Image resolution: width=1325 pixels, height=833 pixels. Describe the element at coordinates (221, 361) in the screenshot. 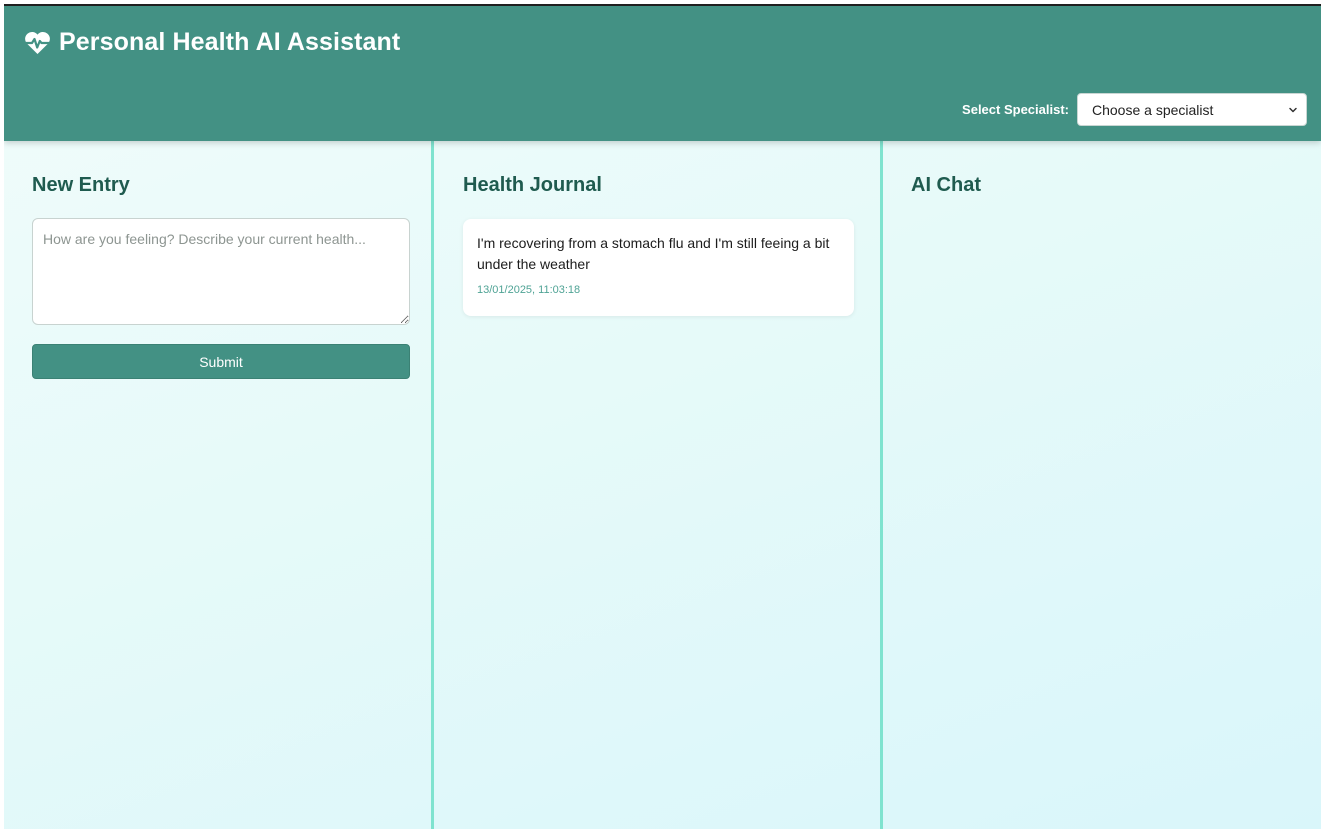

I see `submit-button: Submit` at that location.